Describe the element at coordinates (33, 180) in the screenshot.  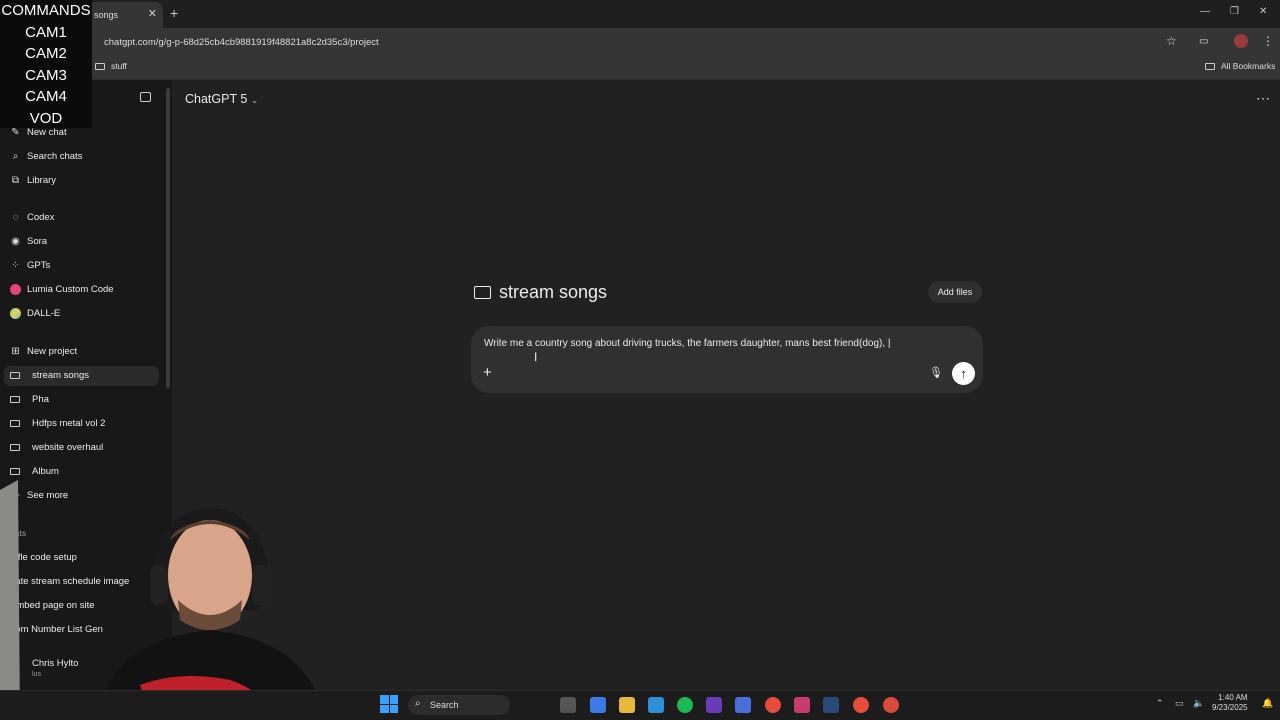
I see `sidebar-item-library: ⧉ Library` at that location.